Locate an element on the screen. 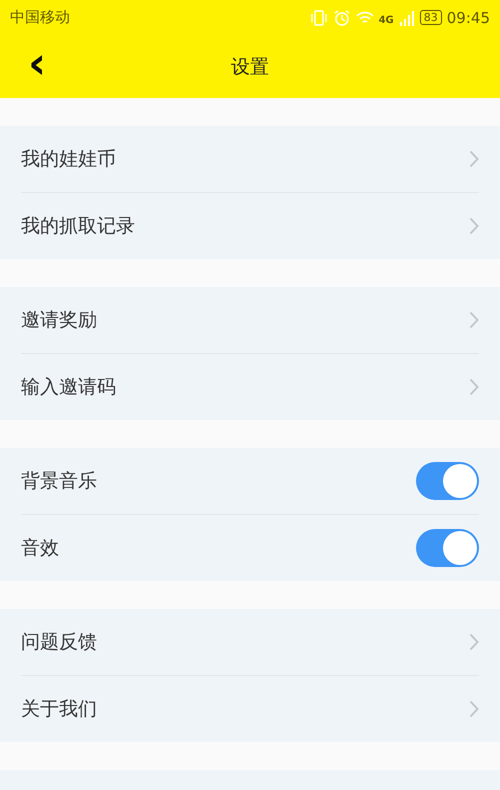 The width and height of the screenshot is (500, 790). setting-label: 音效 is located at coordinates (40, 549).